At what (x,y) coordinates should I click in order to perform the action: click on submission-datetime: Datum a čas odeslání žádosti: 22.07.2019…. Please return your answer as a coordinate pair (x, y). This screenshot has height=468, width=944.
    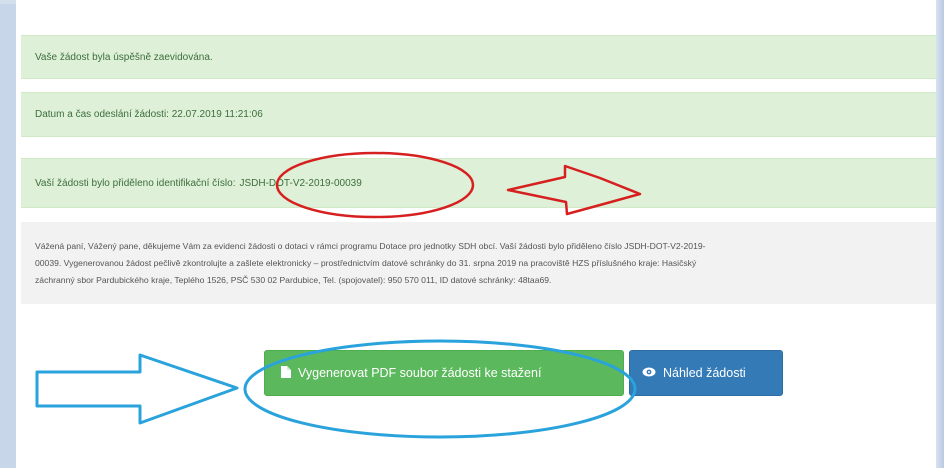
    Looking at the image, I should click on (149, 114).